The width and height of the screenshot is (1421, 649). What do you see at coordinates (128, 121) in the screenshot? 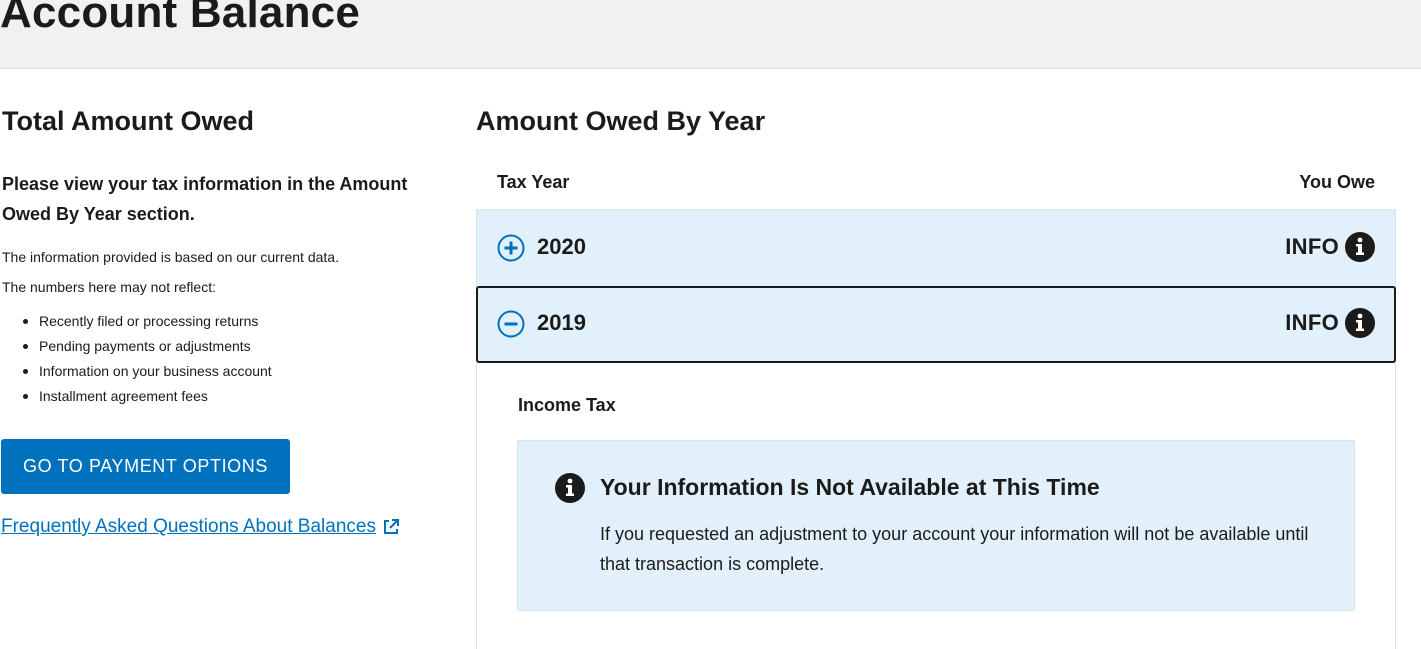
I see `total-owed-heading: Total Amount Owed` at bounding box center [128, 121].